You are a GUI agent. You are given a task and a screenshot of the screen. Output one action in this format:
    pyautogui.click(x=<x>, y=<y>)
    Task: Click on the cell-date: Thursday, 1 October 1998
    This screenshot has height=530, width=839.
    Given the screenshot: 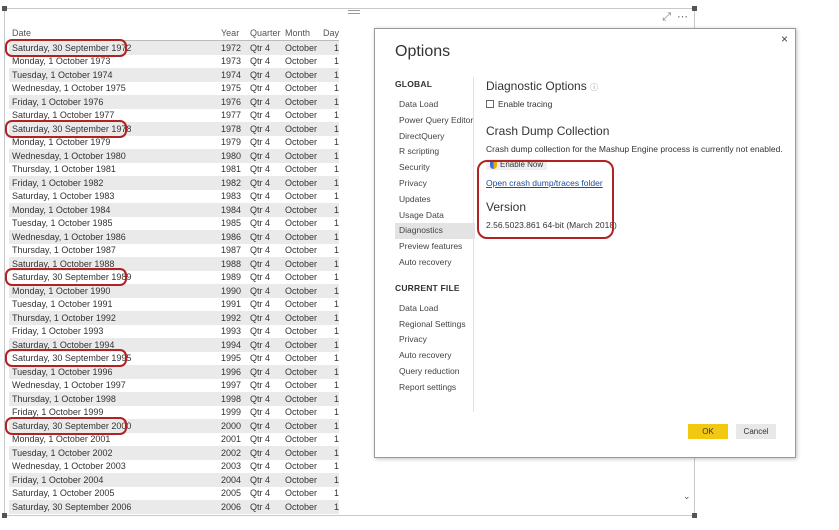 What is the action you would take?
    pyautogui.click(x=64, y=398)
    